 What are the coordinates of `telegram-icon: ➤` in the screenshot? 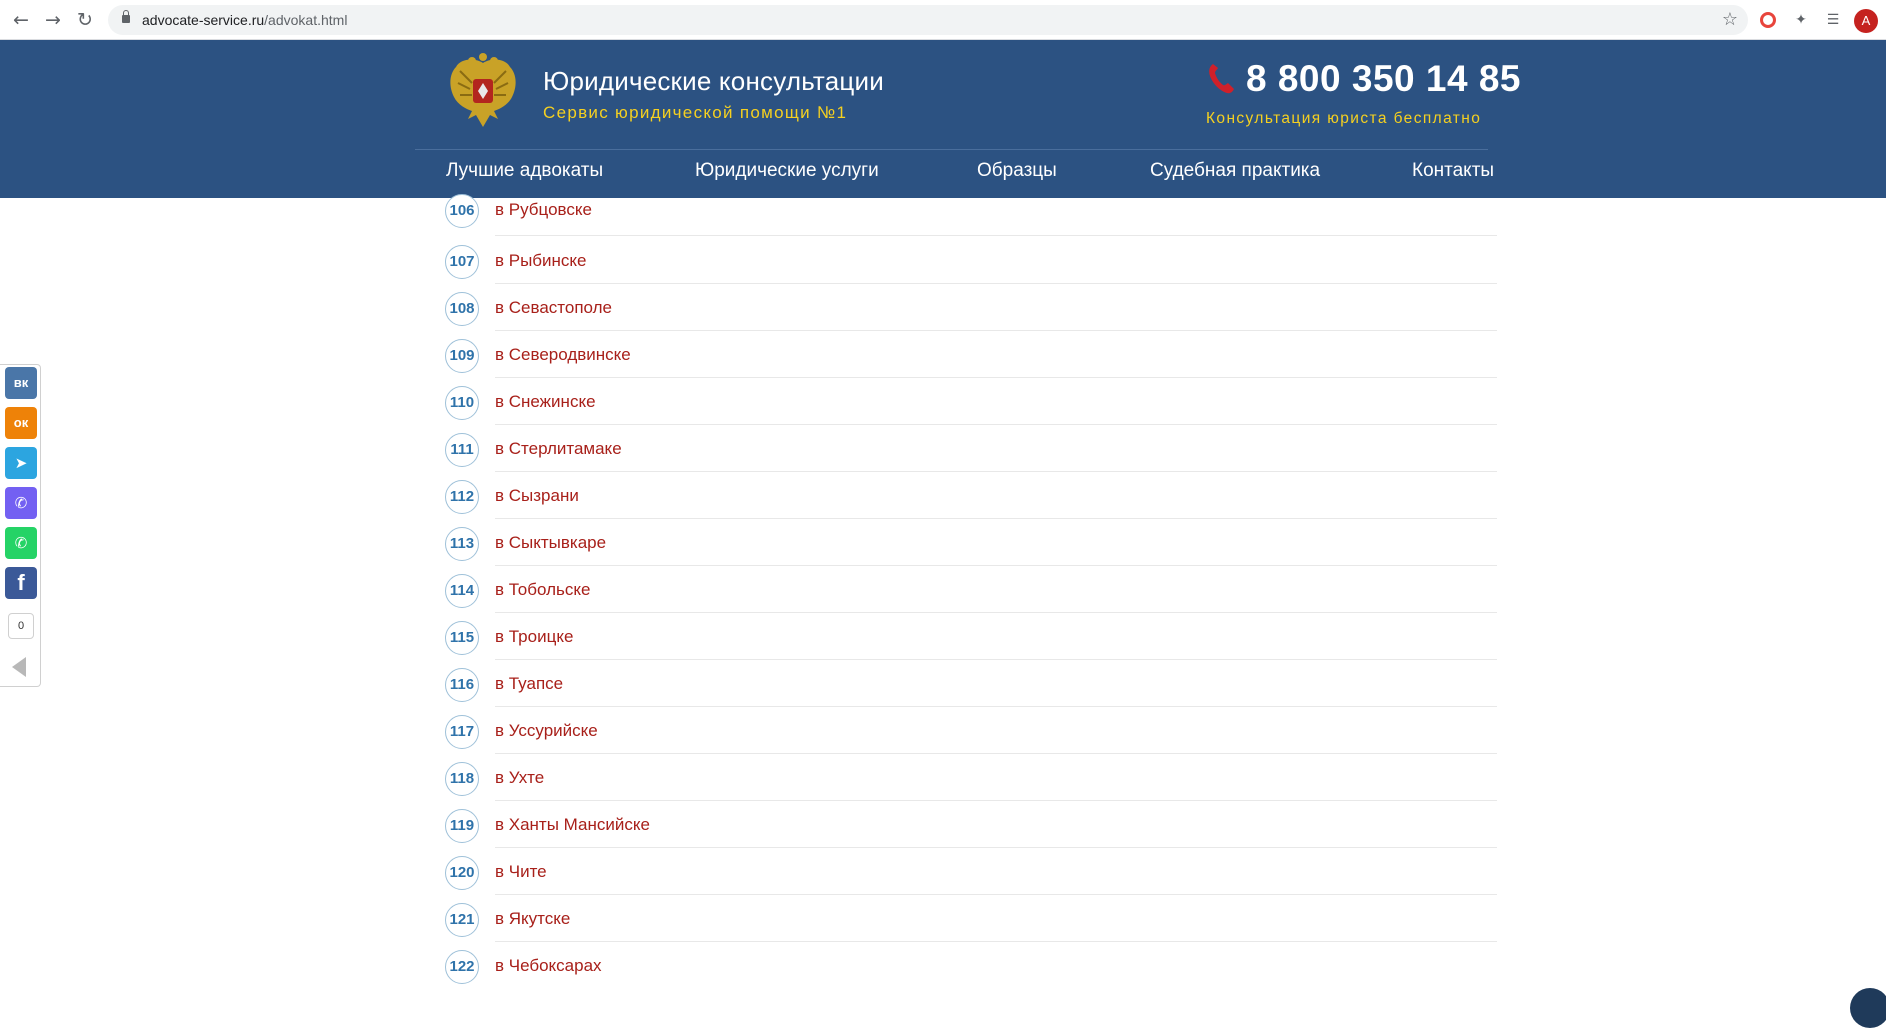 It's located at (21, 463).